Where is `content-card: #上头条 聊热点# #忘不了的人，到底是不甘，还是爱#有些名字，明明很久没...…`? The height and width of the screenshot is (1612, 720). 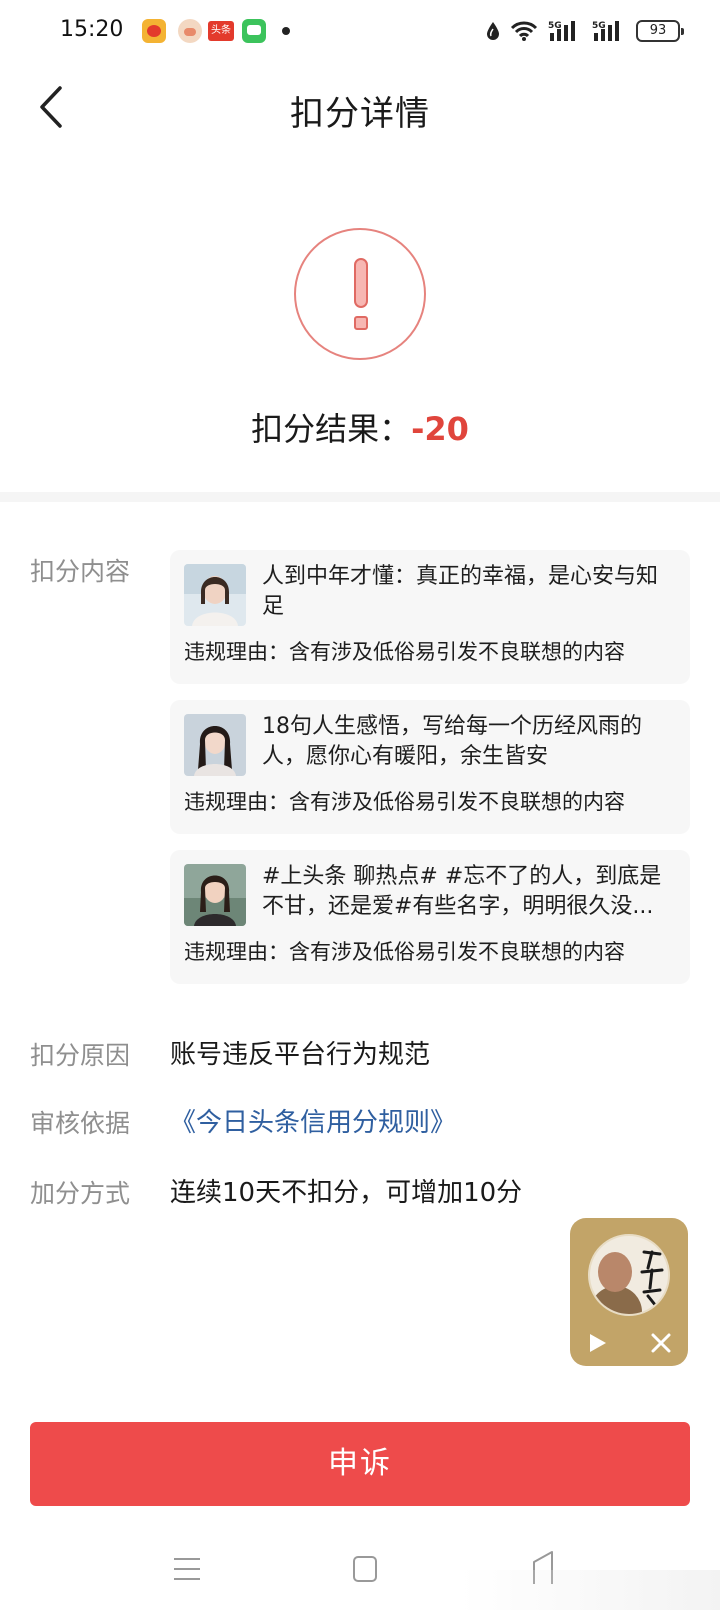 content-card: #上头条 聊热点# #忘不了的人，到底是不甘，还是爱#有些名字，明明很久没...… is located at coordinates (430, 917).